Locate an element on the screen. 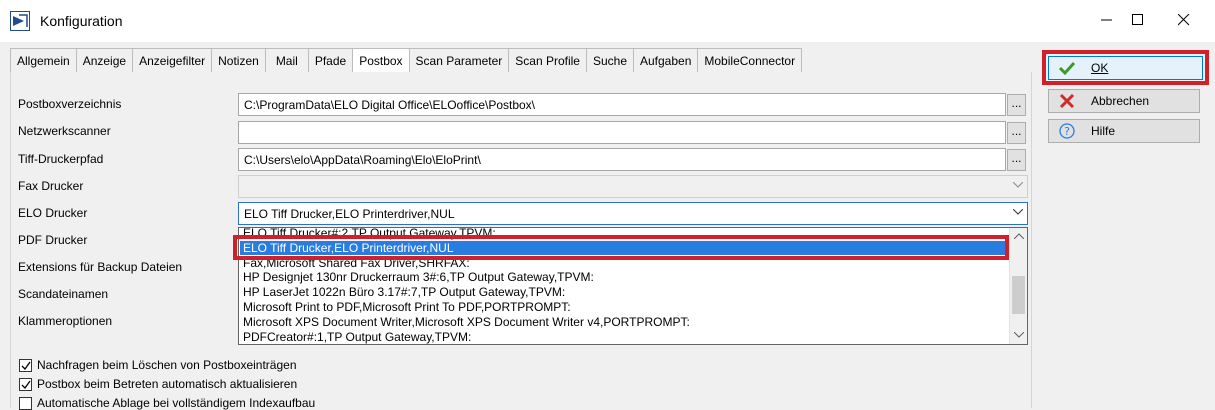  window-title: Konfiguration is located at coordinates (81, 21).